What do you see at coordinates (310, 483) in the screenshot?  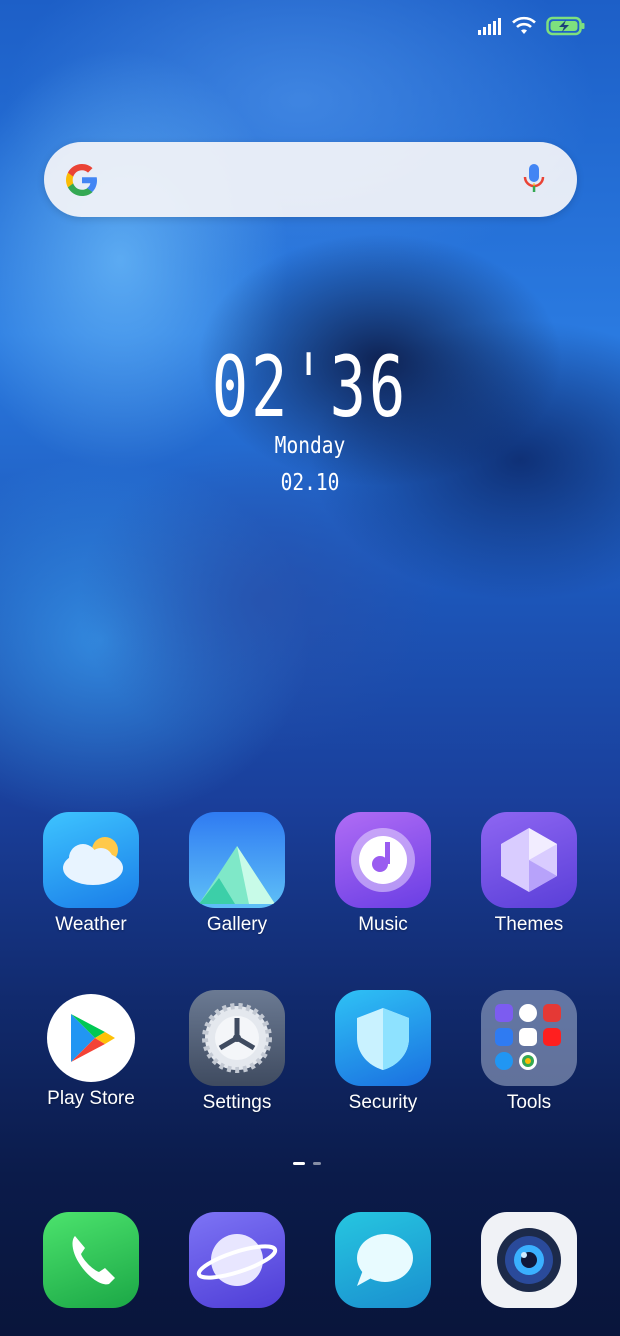 I see `clock-date: 02.10` at bounding box center [310, 483].